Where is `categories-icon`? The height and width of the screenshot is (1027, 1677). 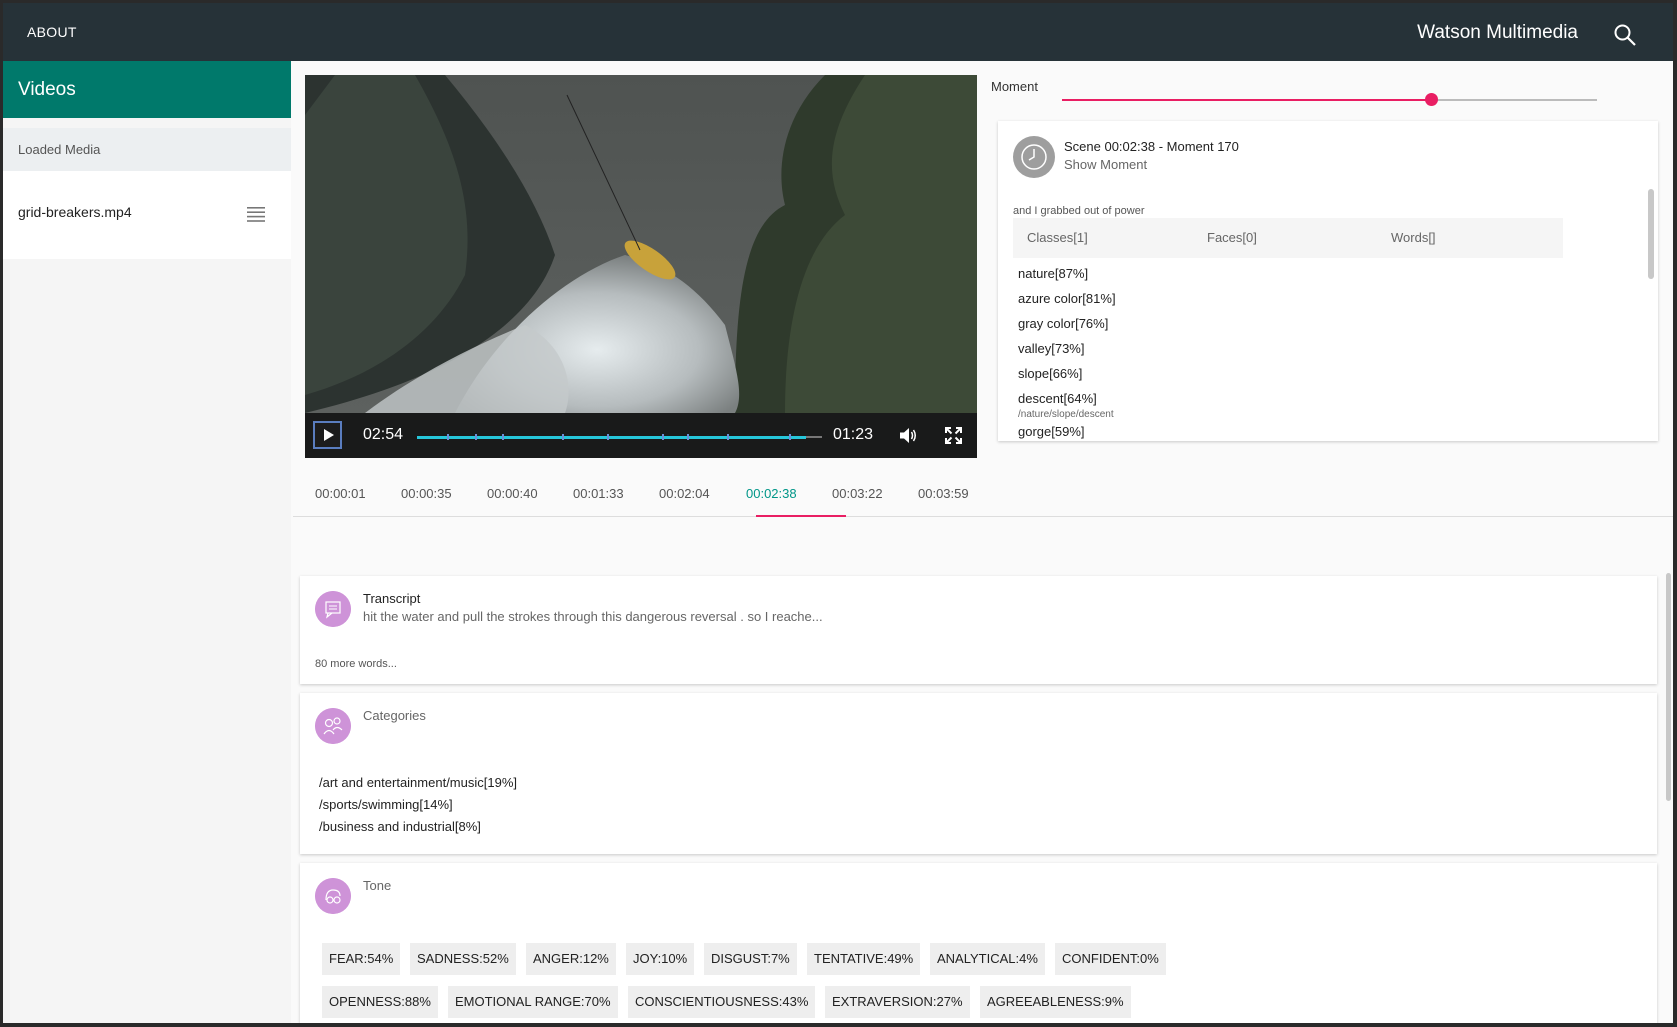 categories-icon is located at coordinates (333, 726).